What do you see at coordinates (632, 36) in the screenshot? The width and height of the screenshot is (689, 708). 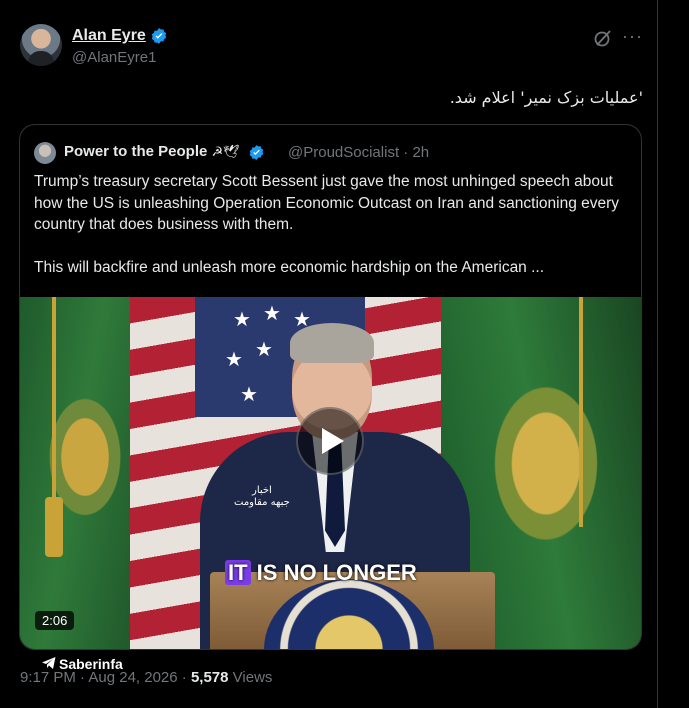 I see `more-icon: ···` at bounding box center [632, 36].